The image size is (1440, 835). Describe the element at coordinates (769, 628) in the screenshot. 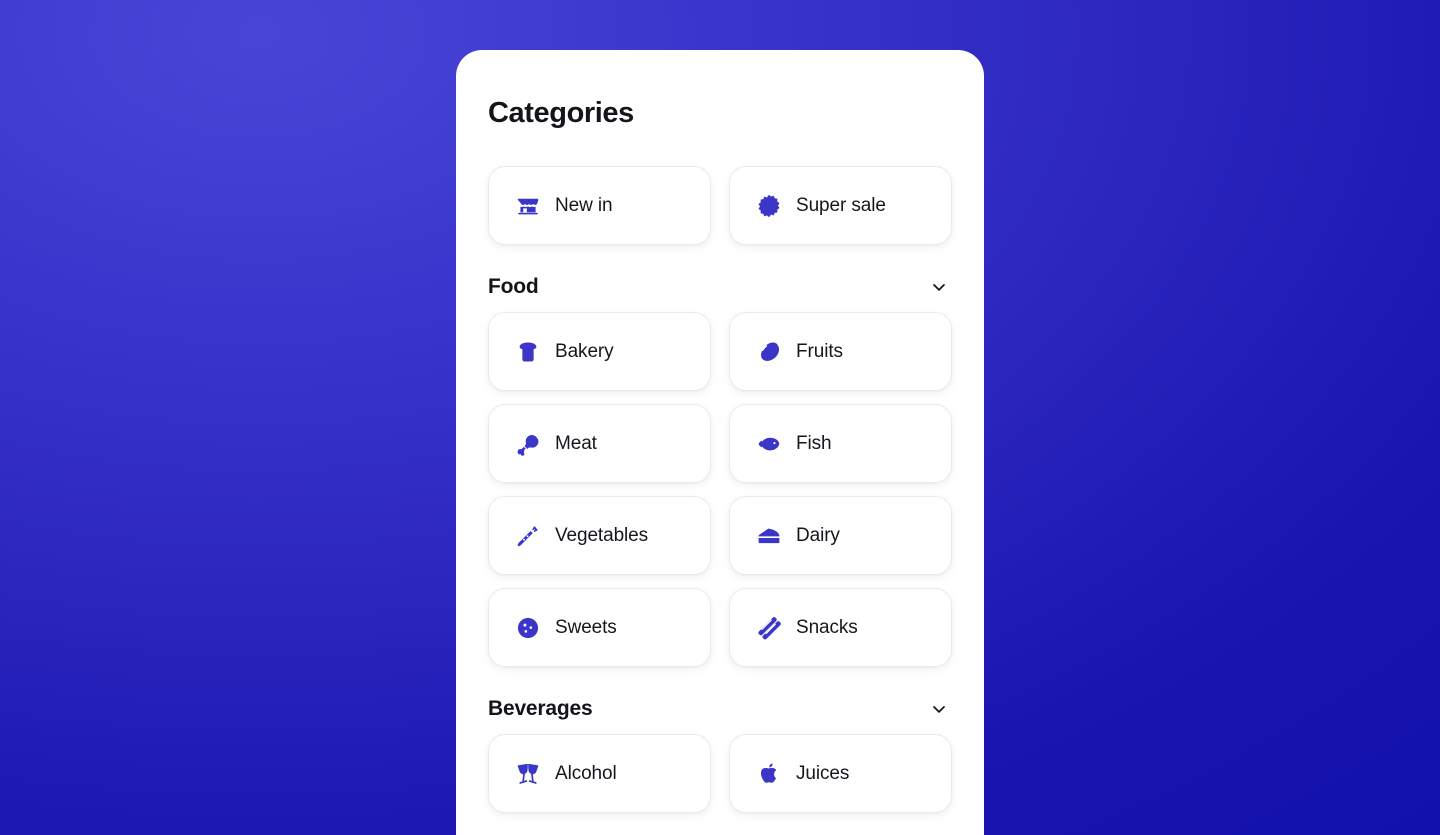

I see `chips-icon` at that location.